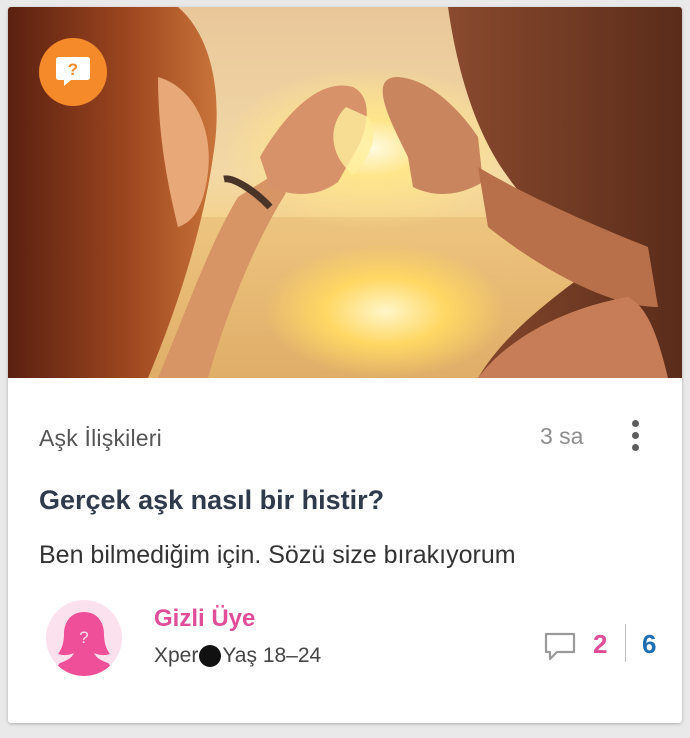 The height and width of the screenshot is (738, 690). Describe the element at coordinates (100, 438) in the screenshot. I see `post-category: Aşk İlişkileri` at that location.